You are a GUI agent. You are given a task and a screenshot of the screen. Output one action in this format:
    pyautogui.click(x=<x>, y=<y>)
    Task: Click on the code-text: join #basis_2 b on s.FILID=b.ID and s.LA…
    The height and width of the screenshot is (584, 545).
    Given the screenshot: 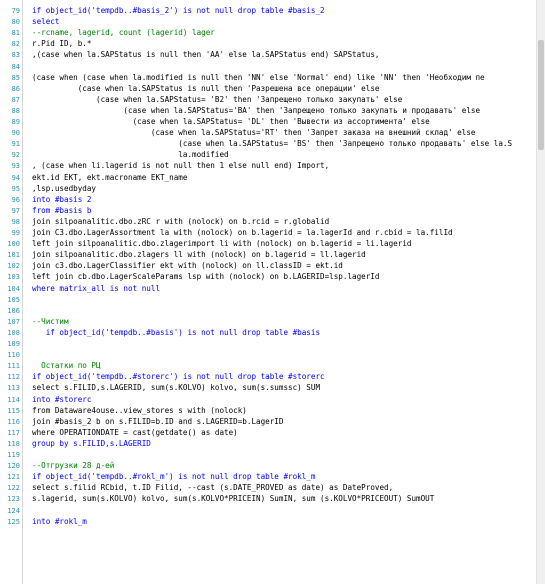 What is the action you would take?
    pyautogui.click(x=157, y=422)
    